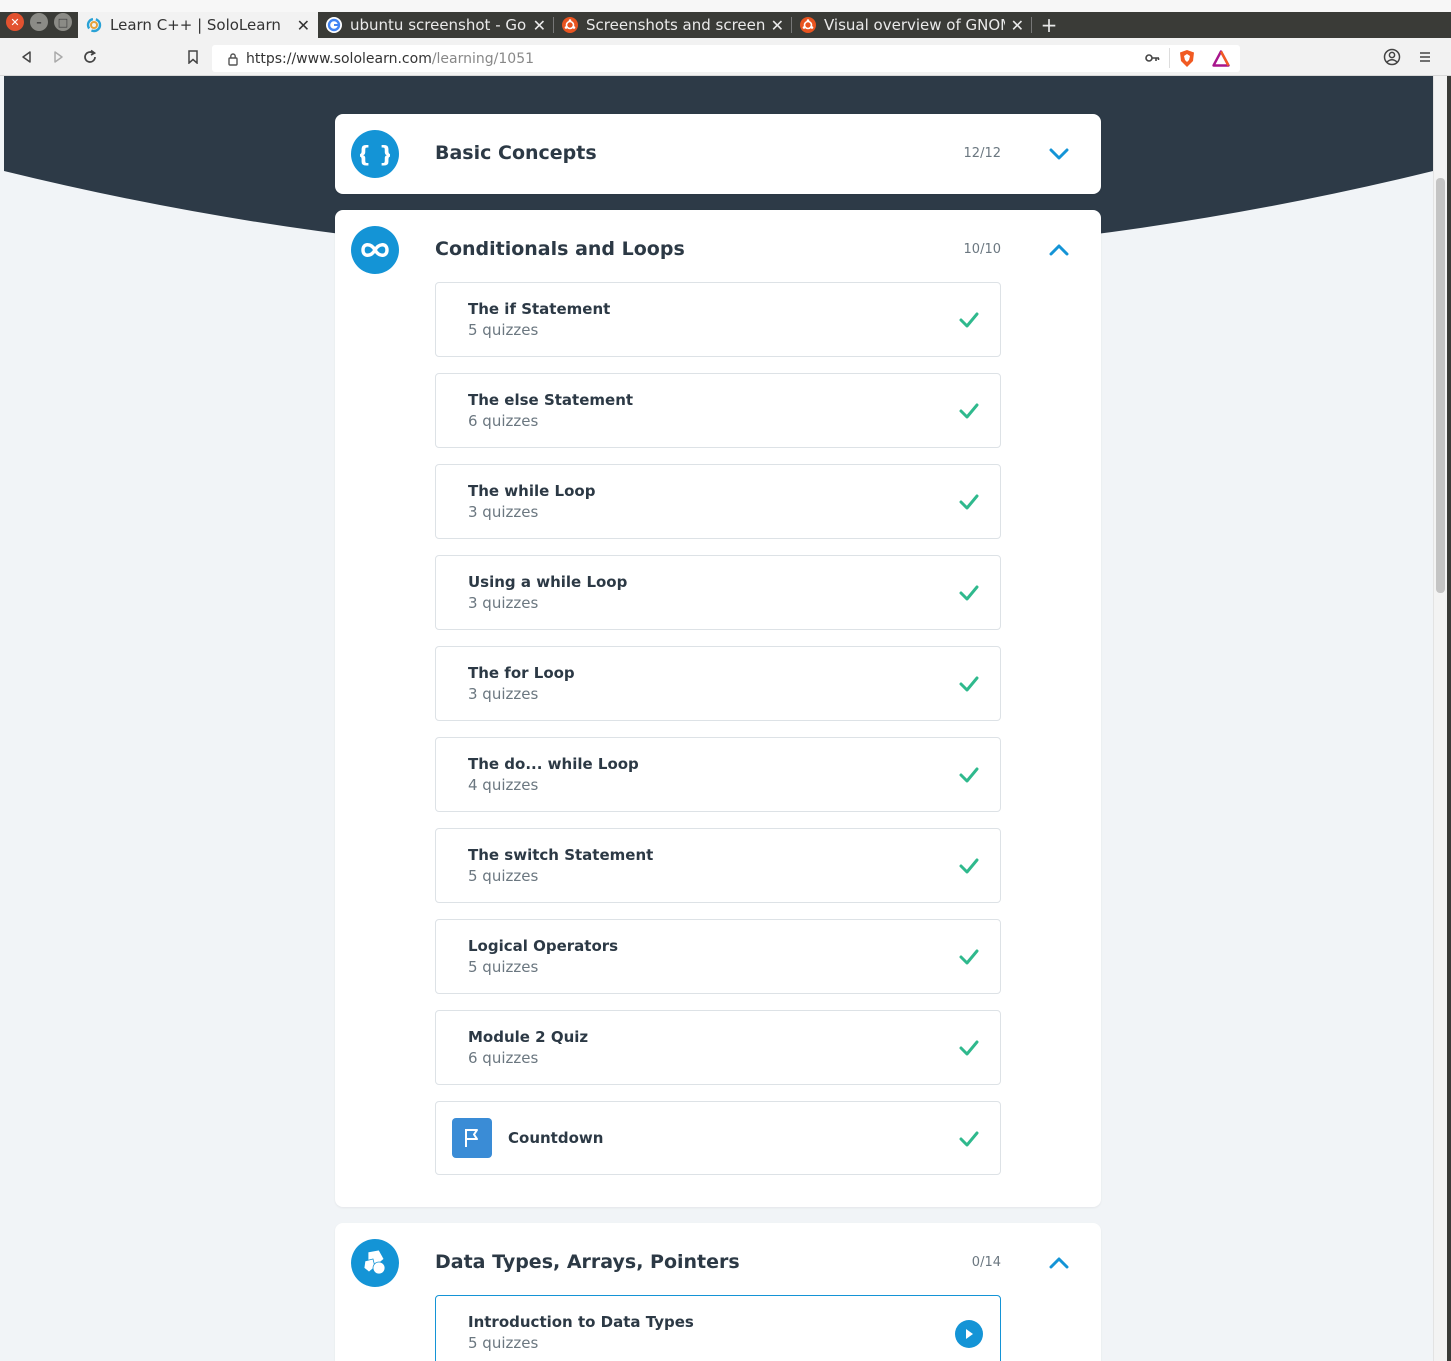  What do you see at coordinates (587, 1262) in the screenshot?
I see `module-title: Data Types, Arrays, Pointers` at bounding box center [587, 1262].